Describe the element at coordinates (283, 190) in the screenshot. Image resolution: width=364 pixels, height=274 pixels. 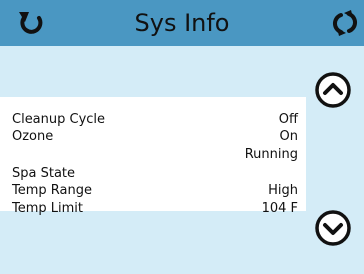
I see `info-value: High` at that location.